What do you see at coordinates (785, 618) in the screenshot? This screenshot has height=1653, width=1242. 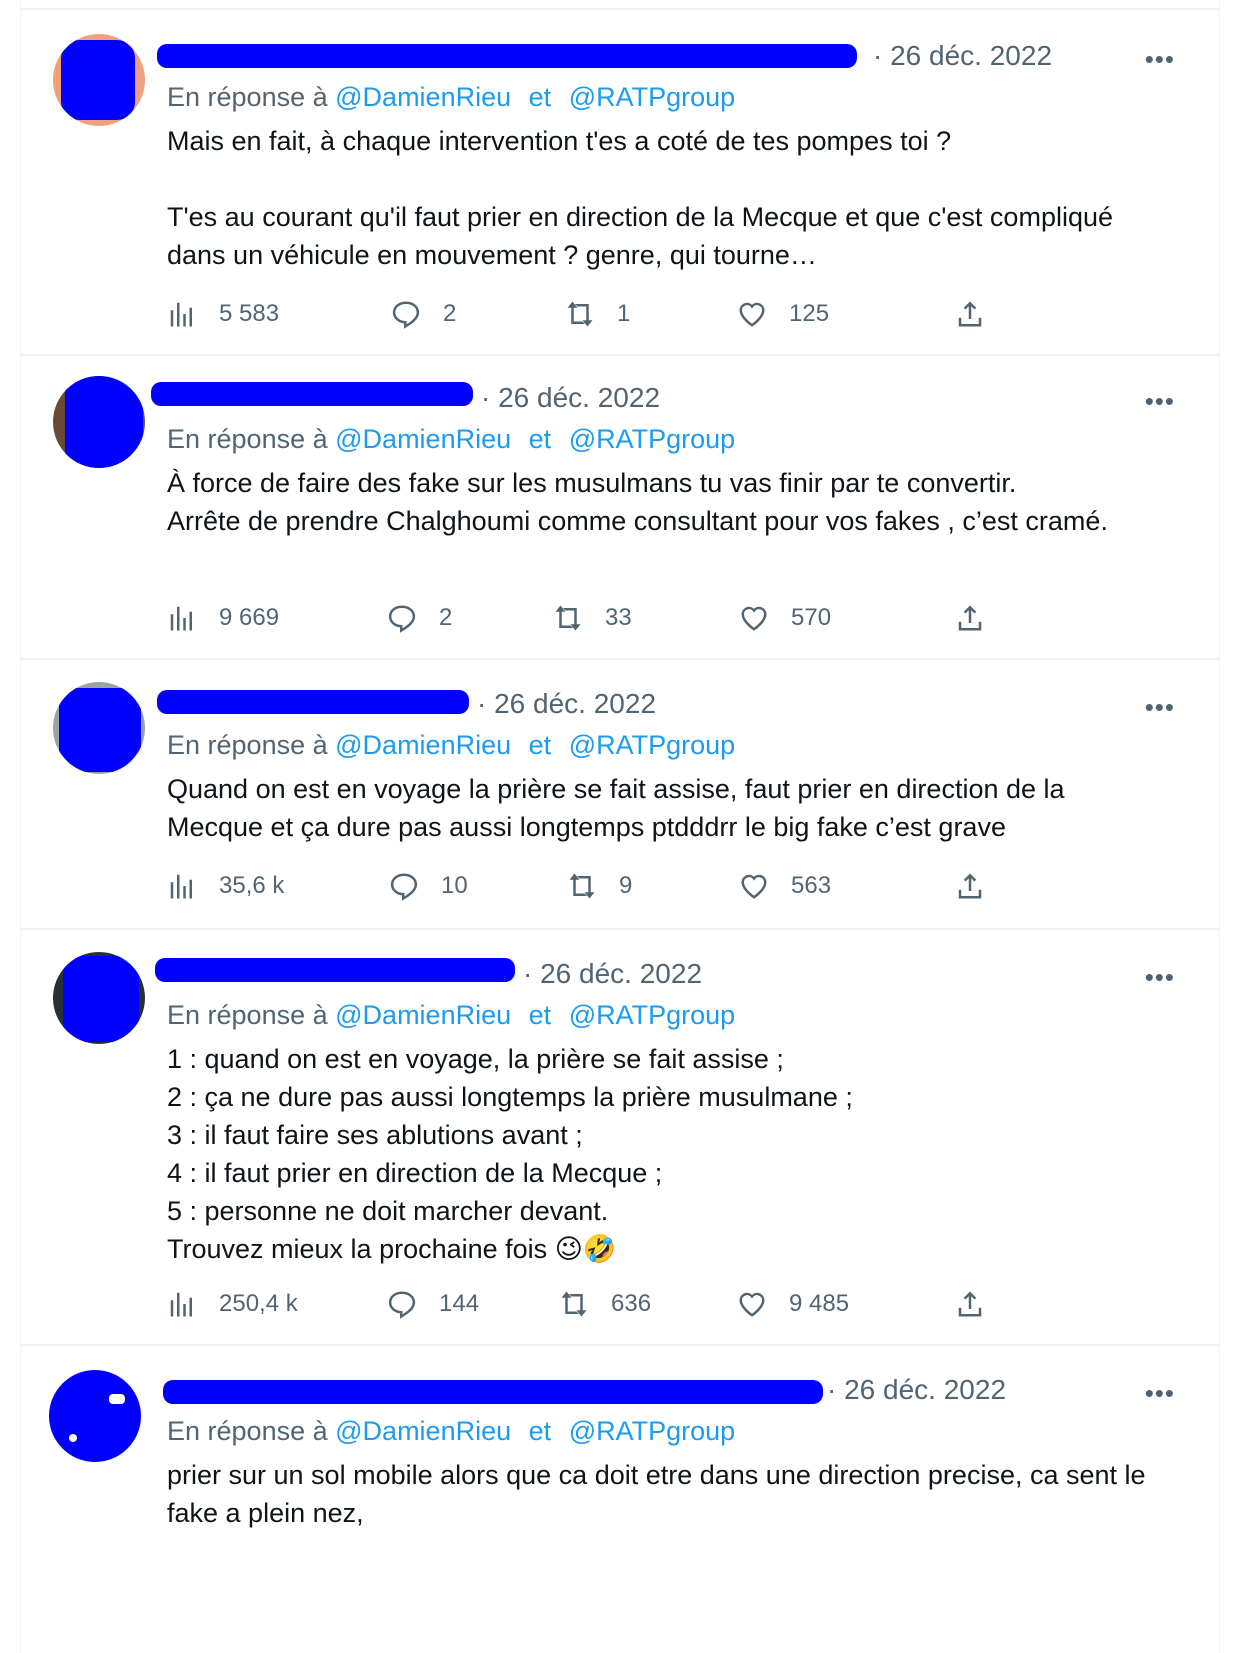 I see `like-button: 570` at bounding box center [785, 618].